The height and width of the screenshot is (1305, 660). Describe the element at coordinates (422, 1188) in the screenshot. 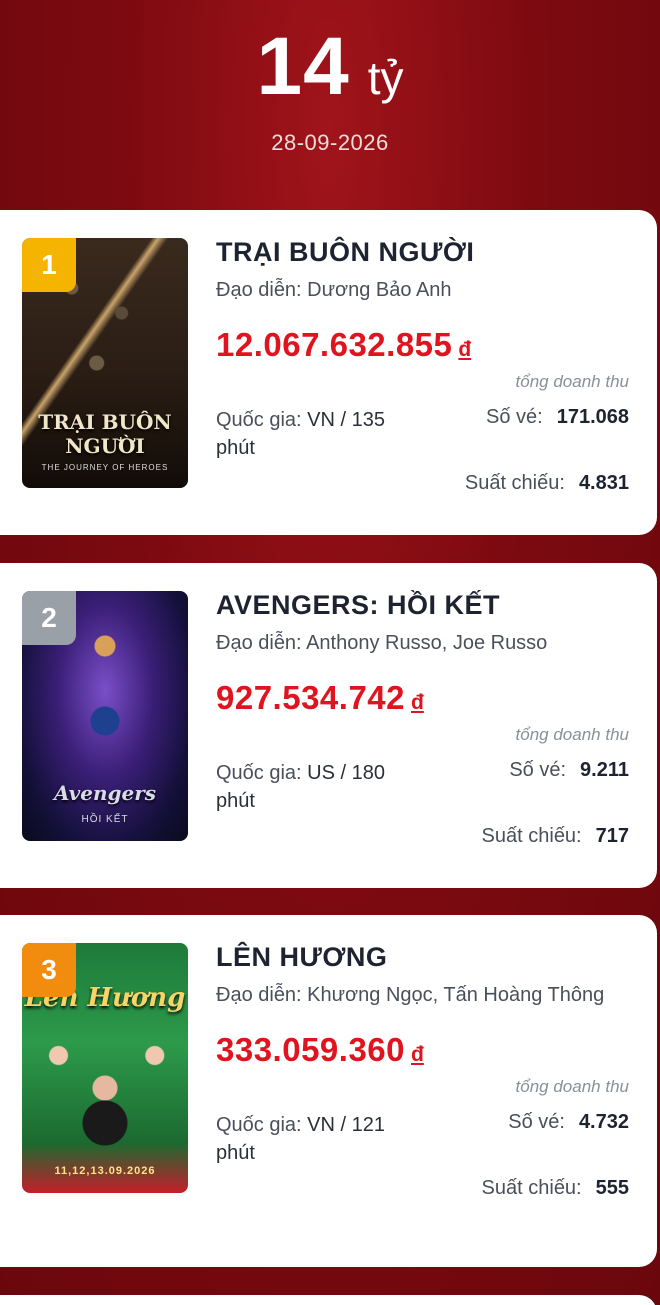

I see `movie-shows: Suất chiếu: 555` at that location.